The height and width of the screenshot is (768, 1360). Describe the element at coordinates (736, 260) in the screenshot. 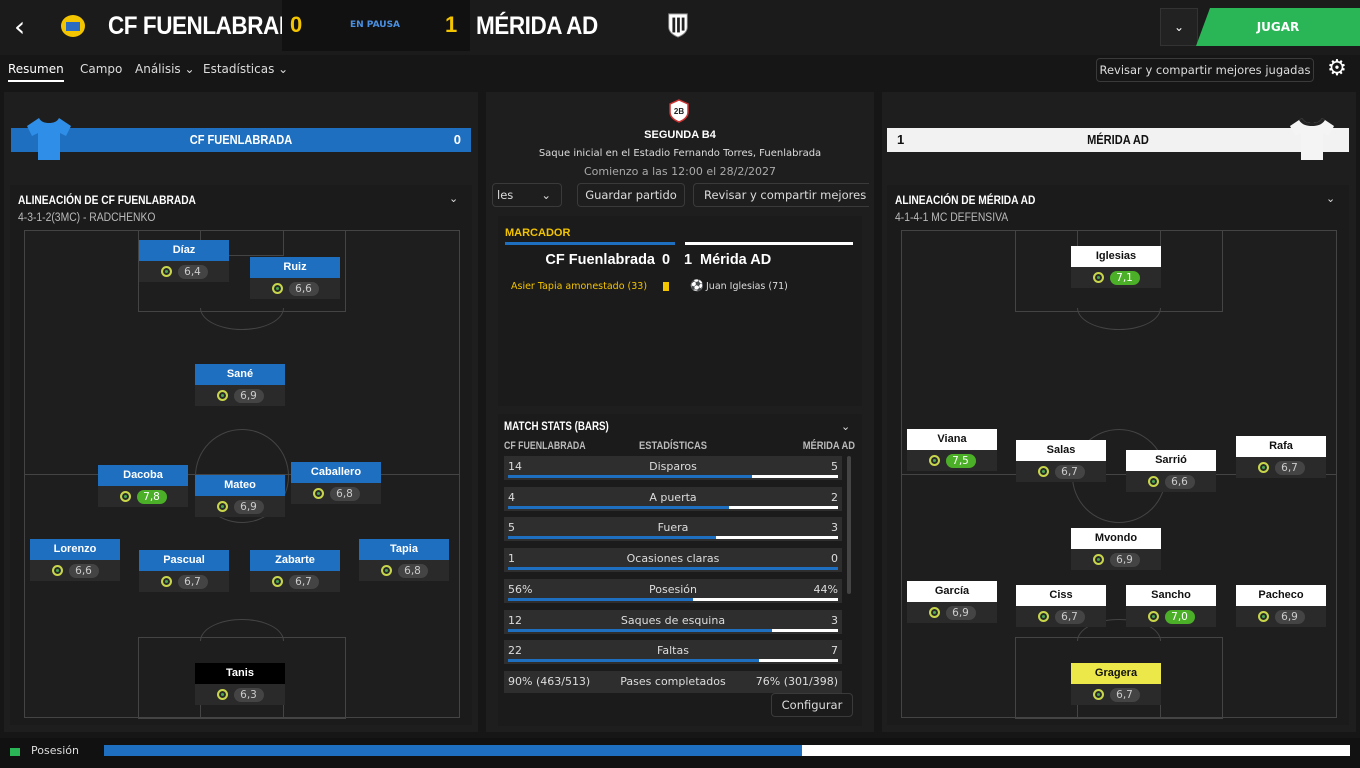

I see `scoreboard-away-team: Mérida AD` at that location.